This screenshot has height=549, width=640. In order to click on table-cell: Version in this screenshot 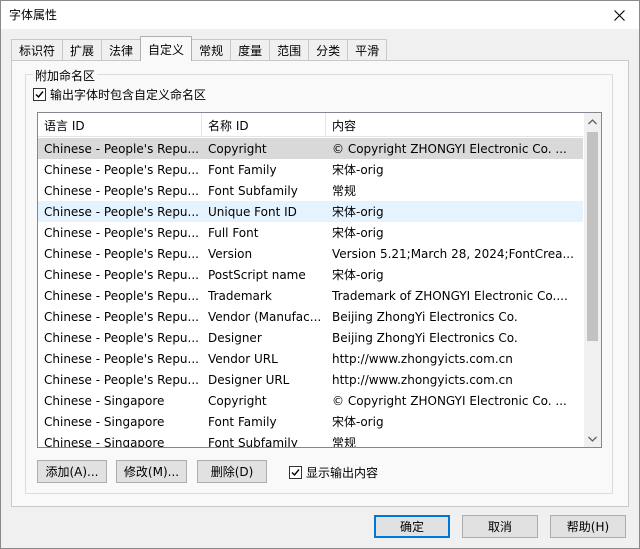, I will do `click(230, 253)`.